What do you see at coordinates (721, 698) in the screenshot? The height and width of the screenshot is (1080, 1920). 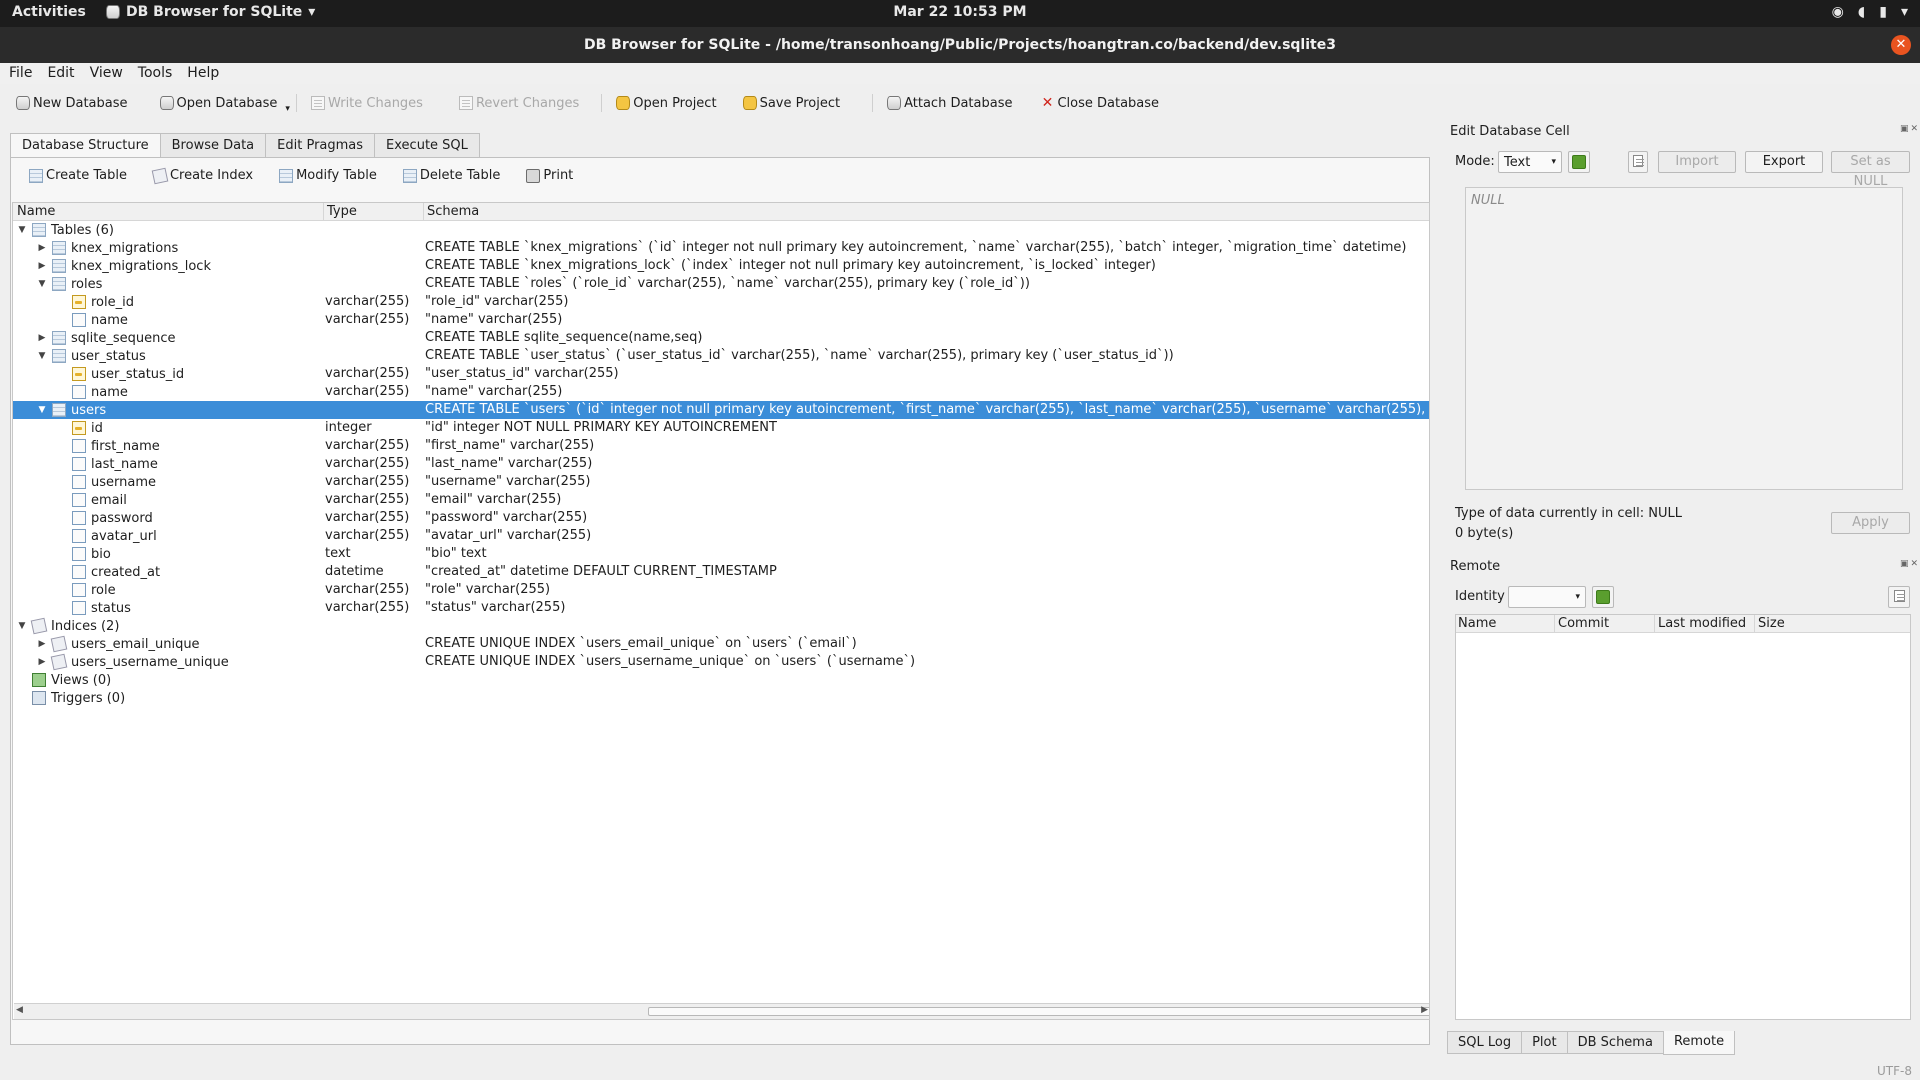 I see `tree-row: Triggers (0)` at bounding box center [721, 698].